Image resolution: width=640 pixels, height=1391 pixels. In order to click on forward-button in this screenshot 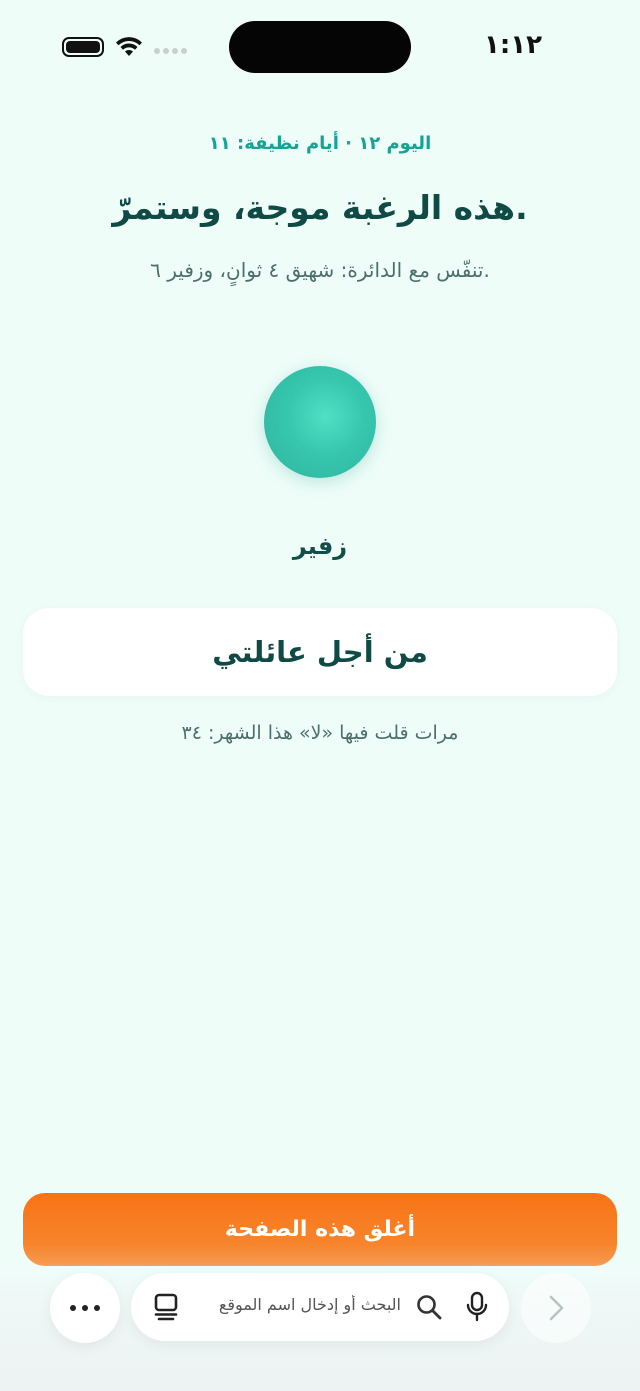, I will do `click(556, 1308)`.